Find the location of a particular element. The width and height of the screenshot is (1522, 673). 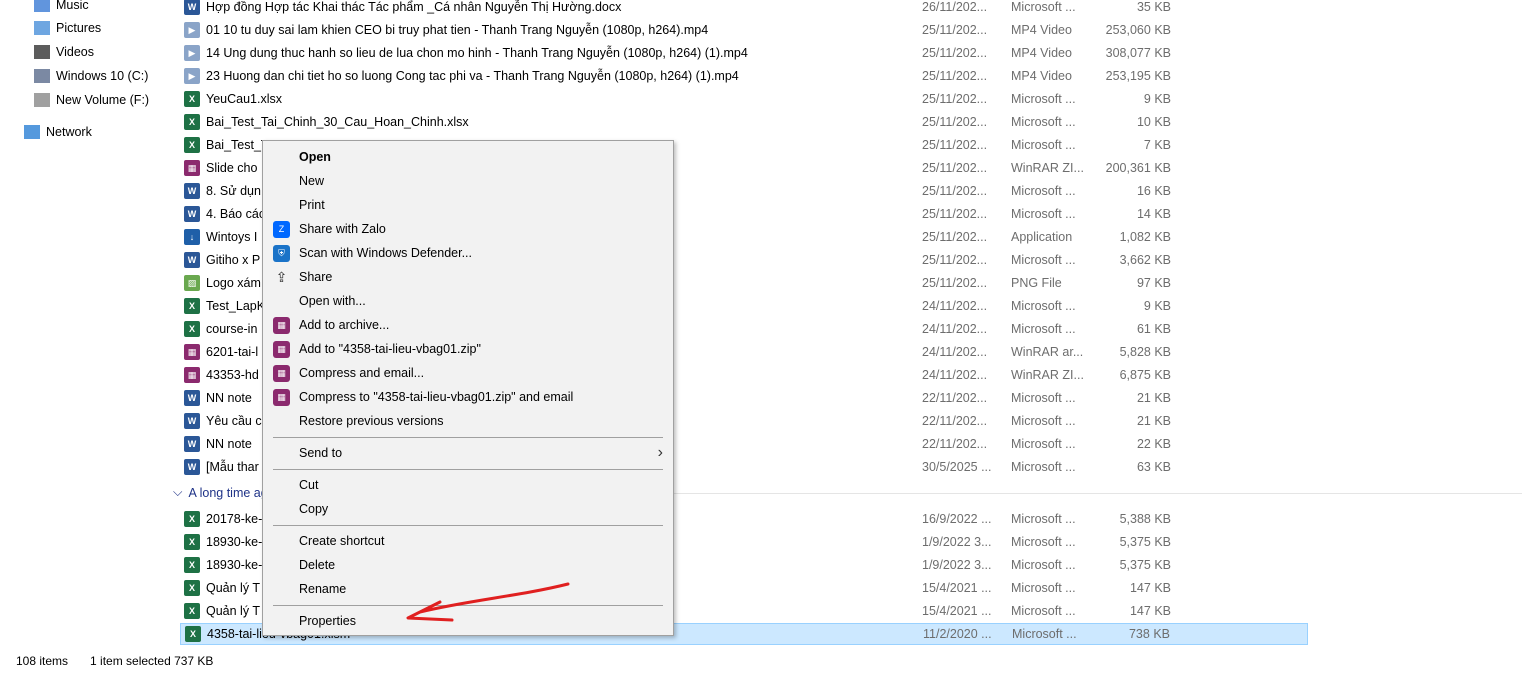

red-arrow-annotation is located at coordinates (488, 602).